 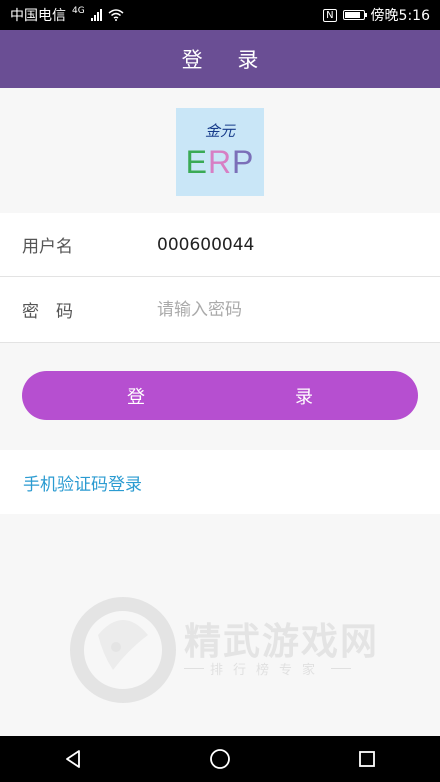 What do you see at coordinates (67, 15) in the screenshot?
I see `status-left: 中国电信 4G` at bounding box center [67, 15].